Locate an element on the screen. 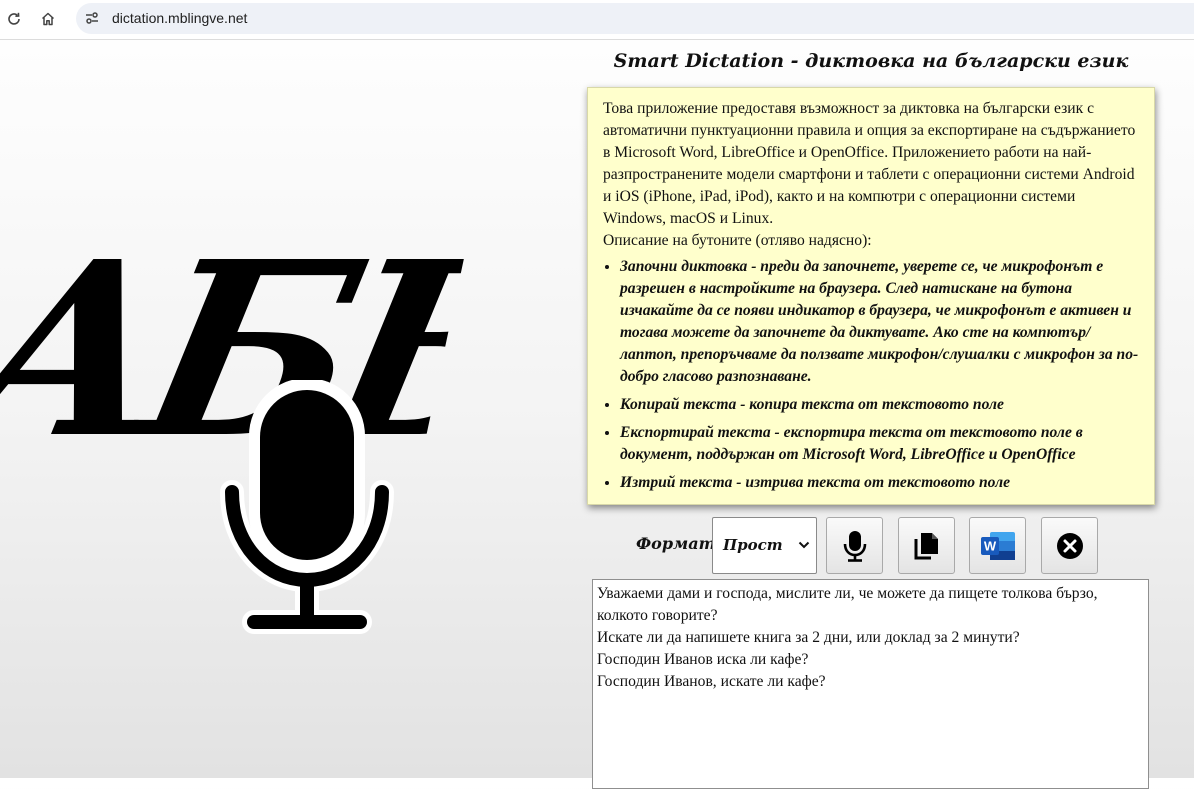 This screenshot has height=789, width=1194. home-icon is located at coordinates (48, 19).